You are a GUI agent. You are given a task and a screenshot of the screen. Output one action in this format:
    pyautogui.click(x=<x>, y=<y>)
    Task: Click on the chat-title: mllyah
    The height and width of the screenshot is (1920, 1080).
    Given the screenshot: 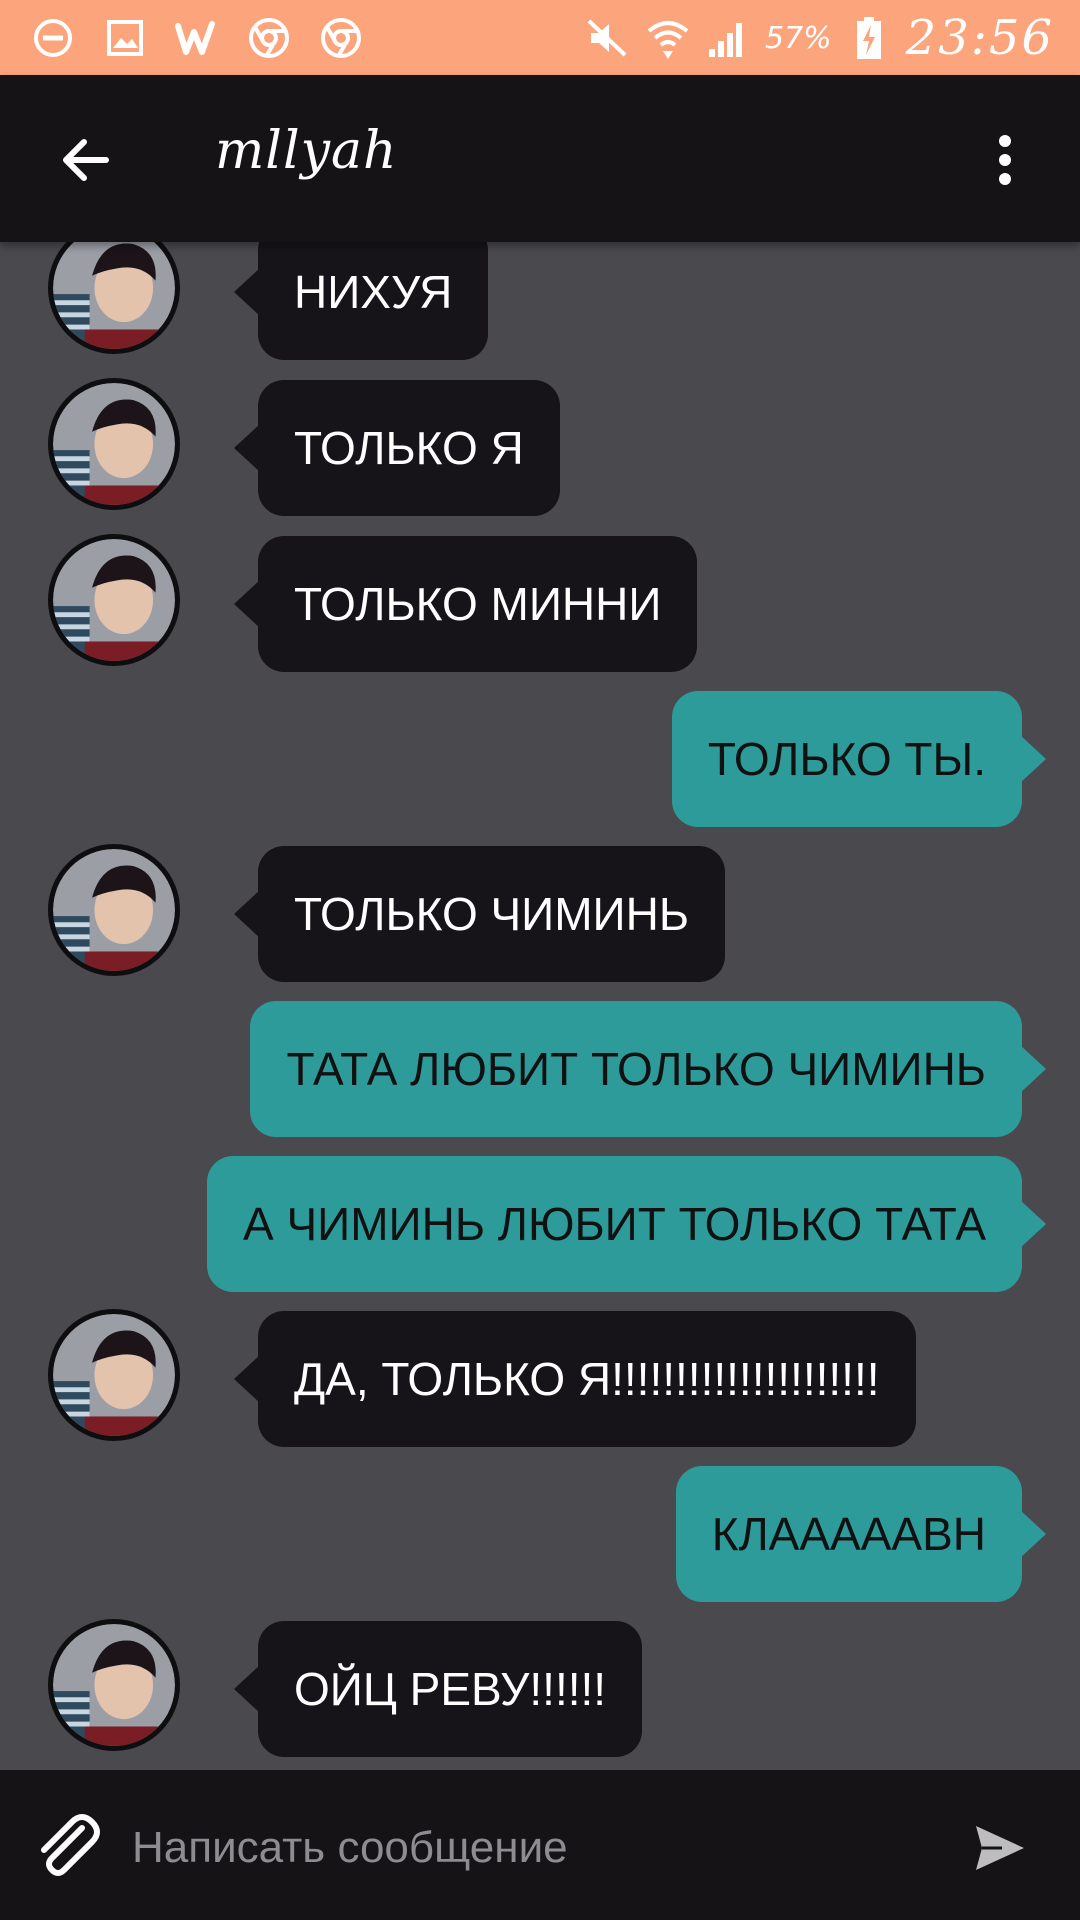 What is the action you would take?
    pyautogui.click(x=306, y=151)
    